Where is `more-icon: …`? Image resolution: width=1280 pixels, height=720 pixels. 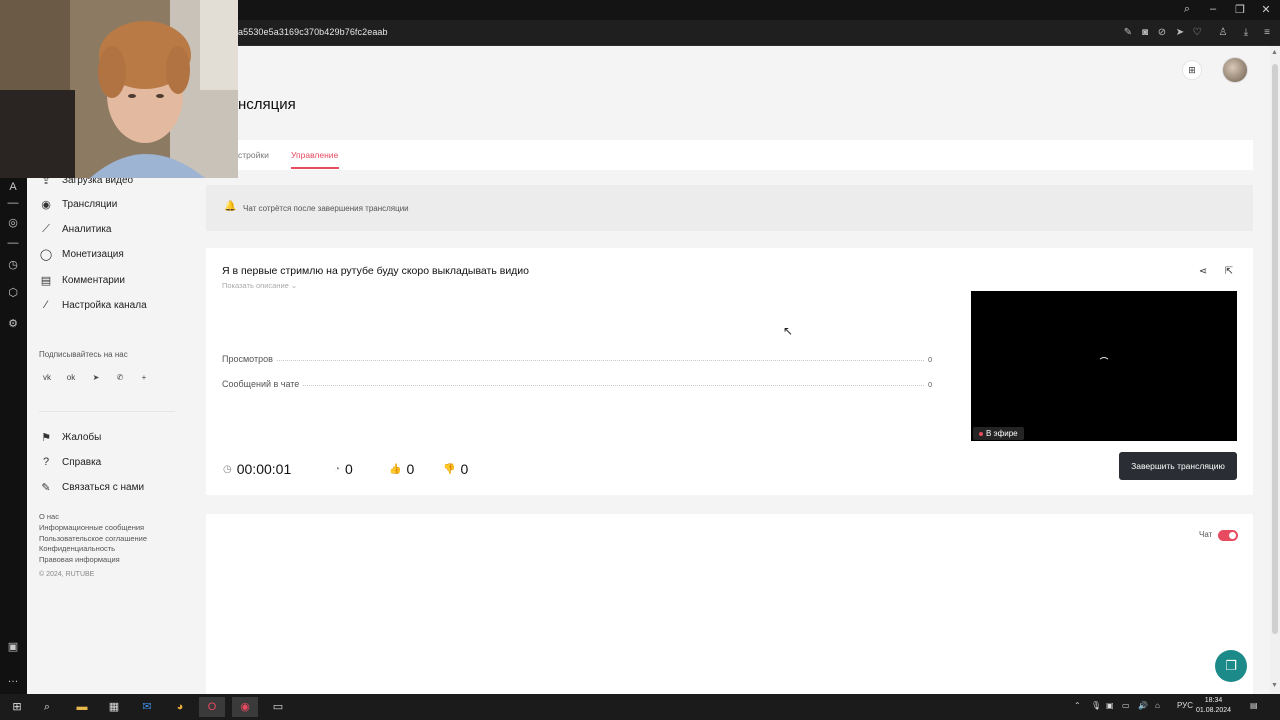 more-icon: … is located at coordinates (13, 679).